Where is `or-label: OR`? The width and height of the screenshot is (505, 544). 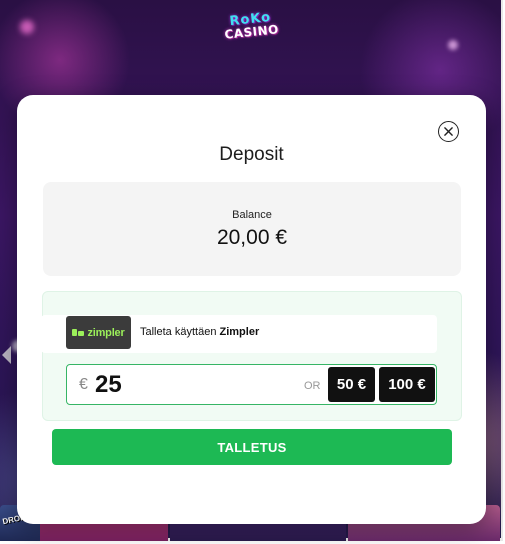 or-label: OR is located at coordinates (312, 386).